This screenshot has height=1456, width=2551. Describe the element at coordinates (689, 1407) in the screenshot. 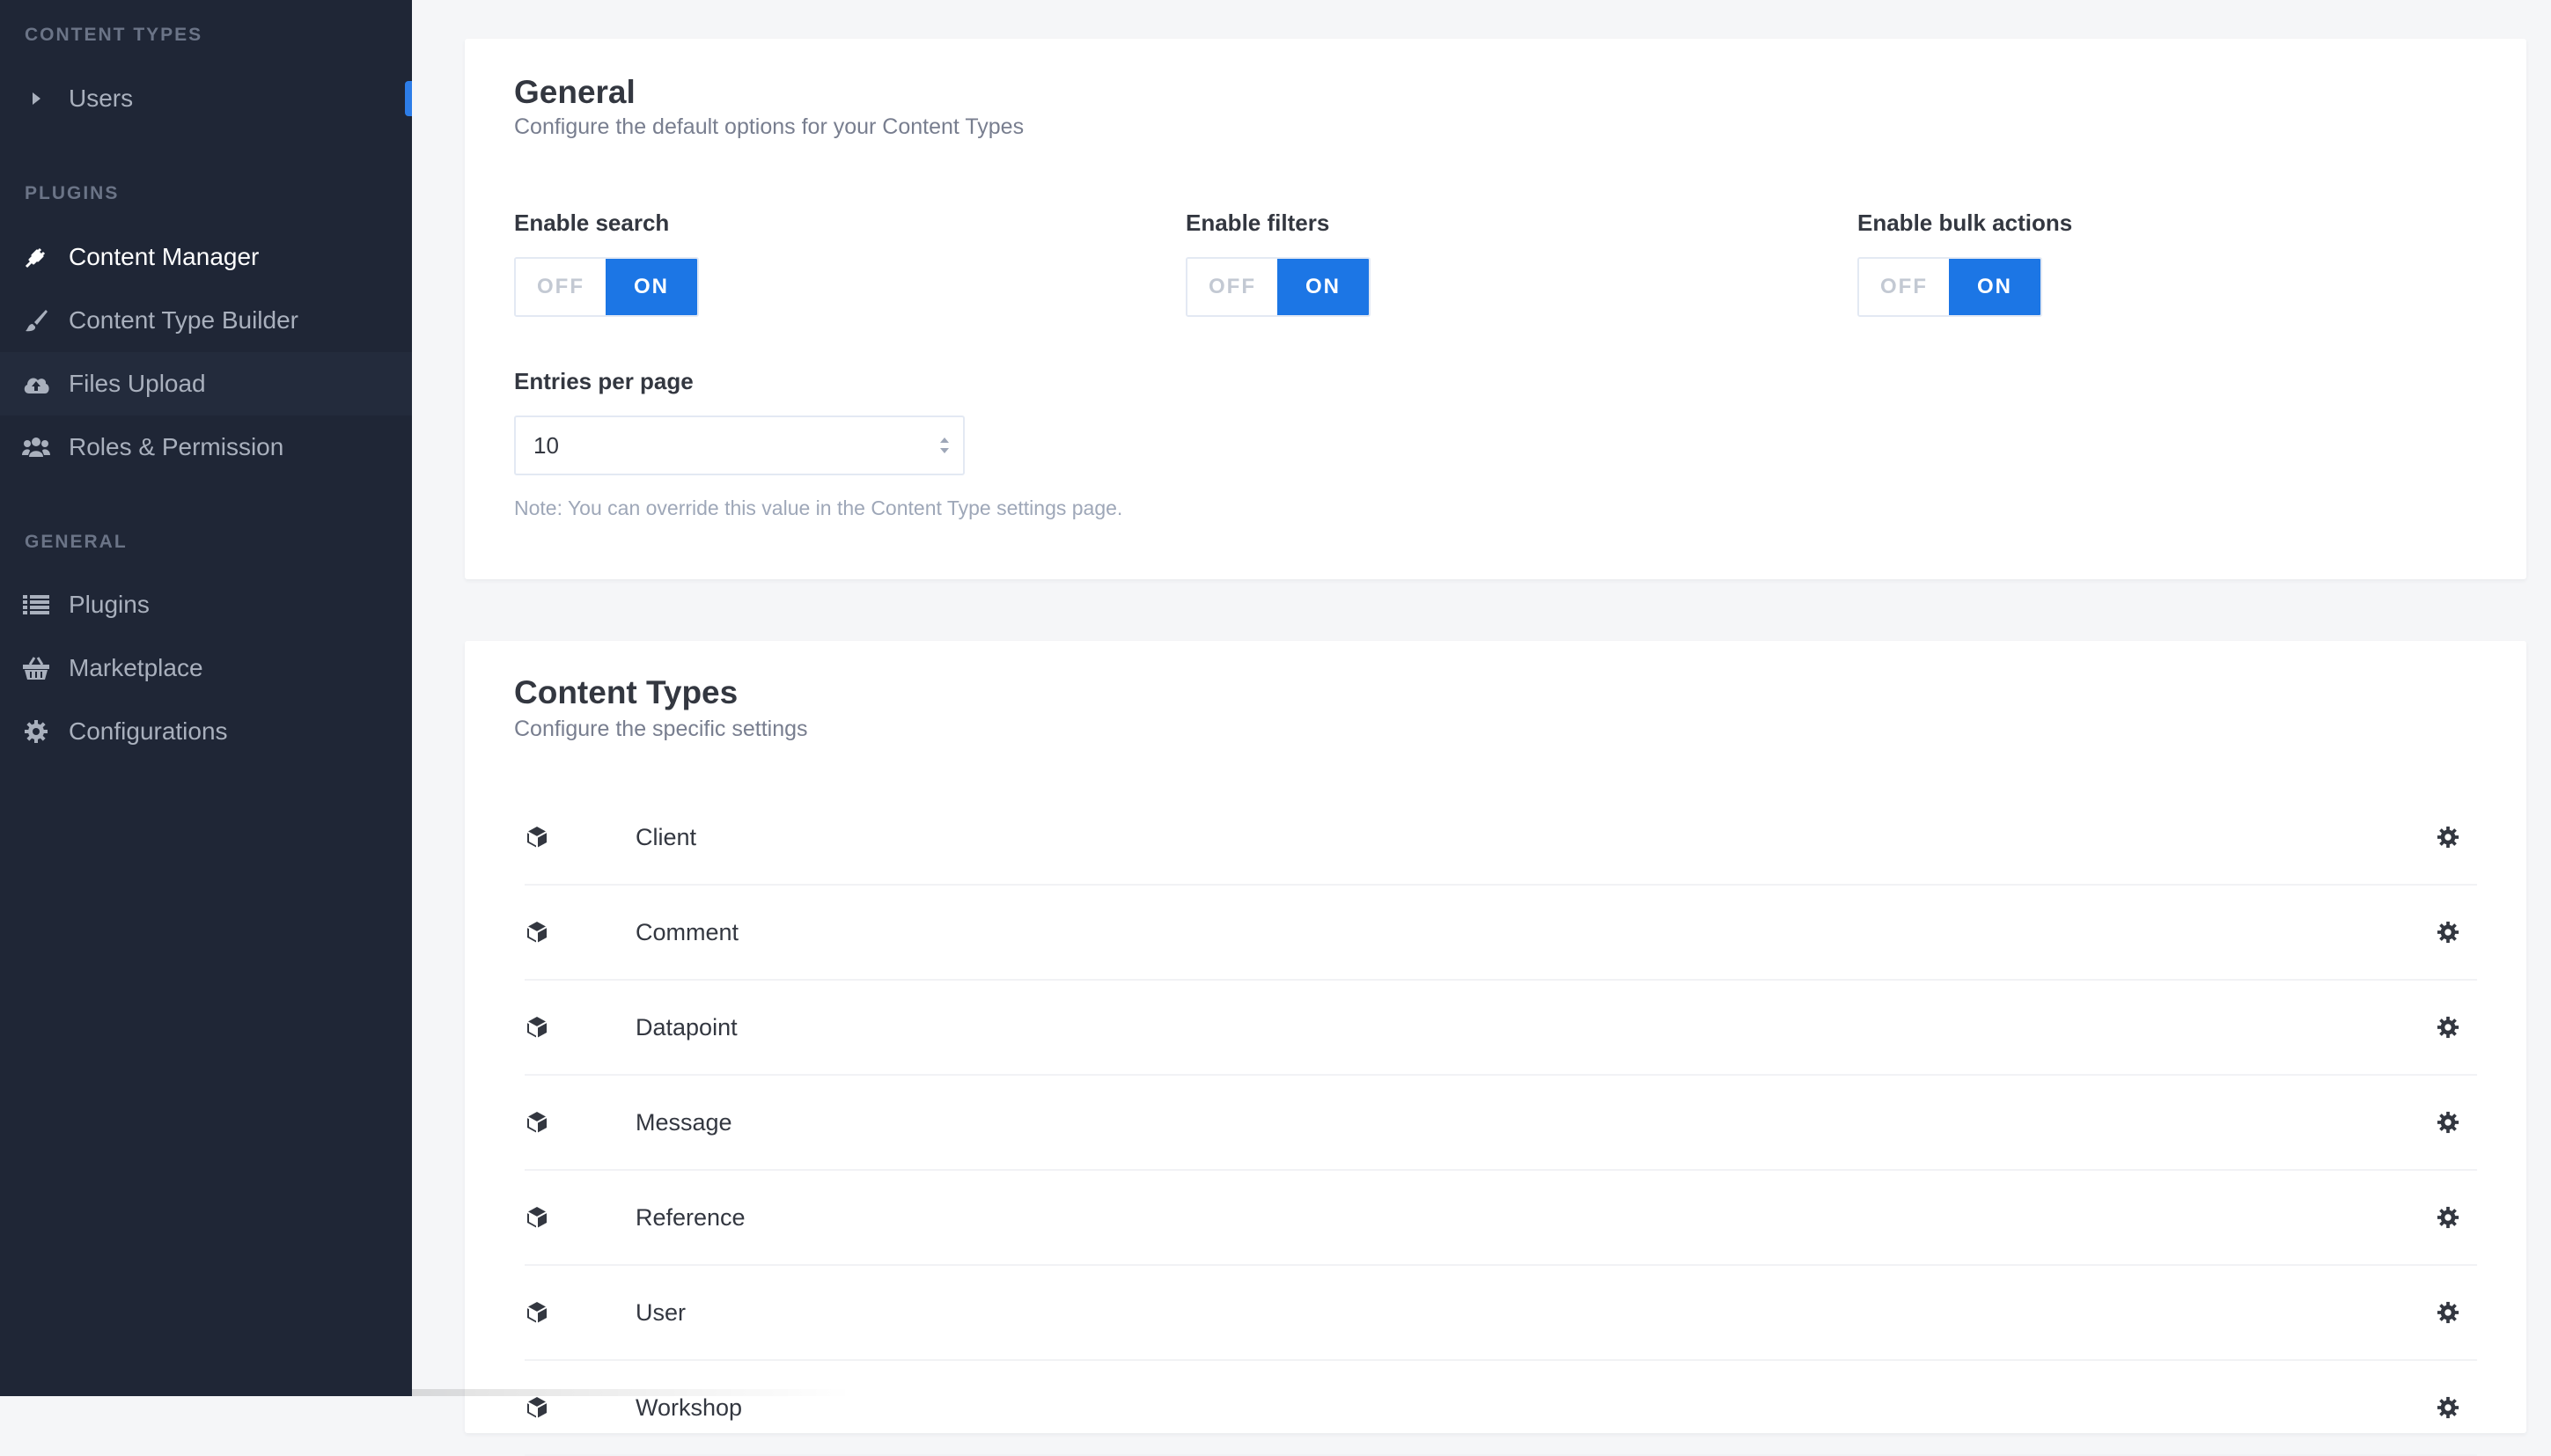

I see `content-type-name: Workshop` at that location.